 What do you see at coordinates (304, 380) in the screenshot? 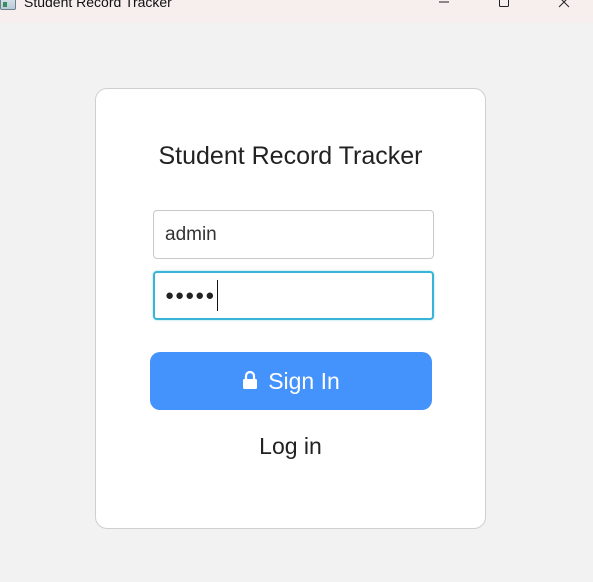
I see `sign-in-label: Sign In` at bounding box center [304, 380].